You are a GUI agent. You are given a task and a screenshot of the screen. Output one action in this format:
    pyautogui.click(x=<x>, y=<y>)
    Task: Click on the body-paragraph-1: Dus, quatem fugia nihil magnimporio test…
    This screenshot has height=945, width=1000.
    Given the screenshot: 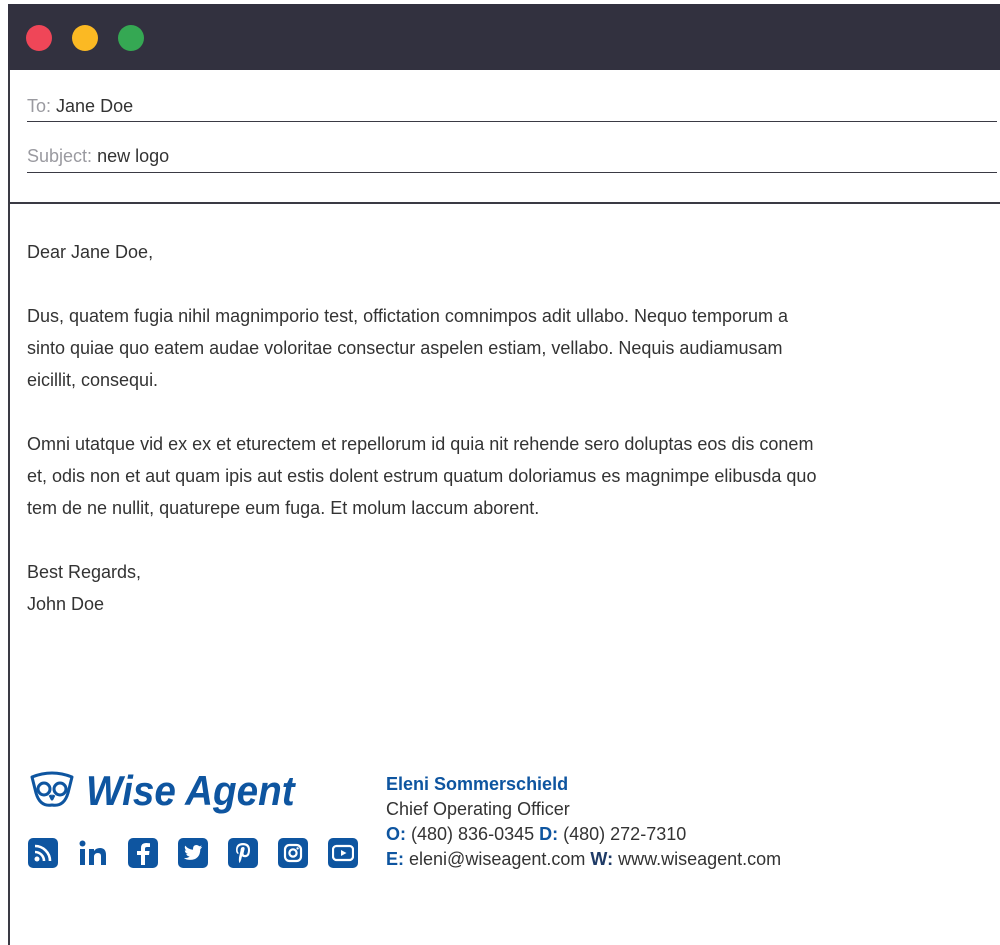 What is the action you would take?
    pyautogui.click(x=408, y=348)
    